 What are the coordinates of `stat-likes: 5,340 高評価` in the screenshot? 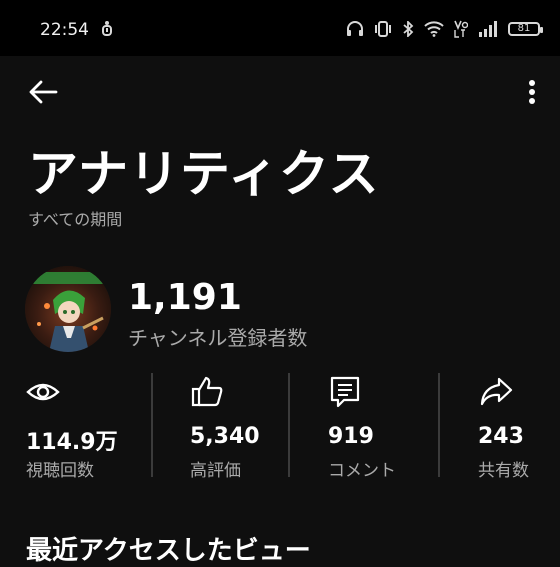 It's located at (250, 426).